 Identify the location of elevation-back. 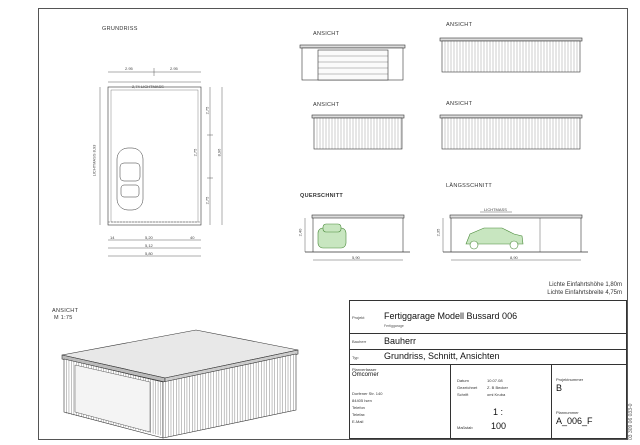
(358, 132).